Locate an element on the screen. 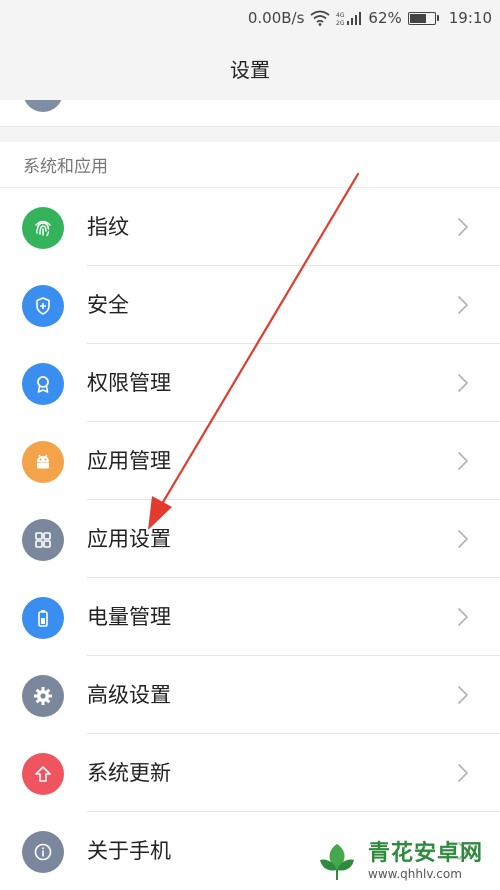 The width and height of the screenshot is (500, 890). settings-item-label: 关于手机 is located at coordinates (129, 851).